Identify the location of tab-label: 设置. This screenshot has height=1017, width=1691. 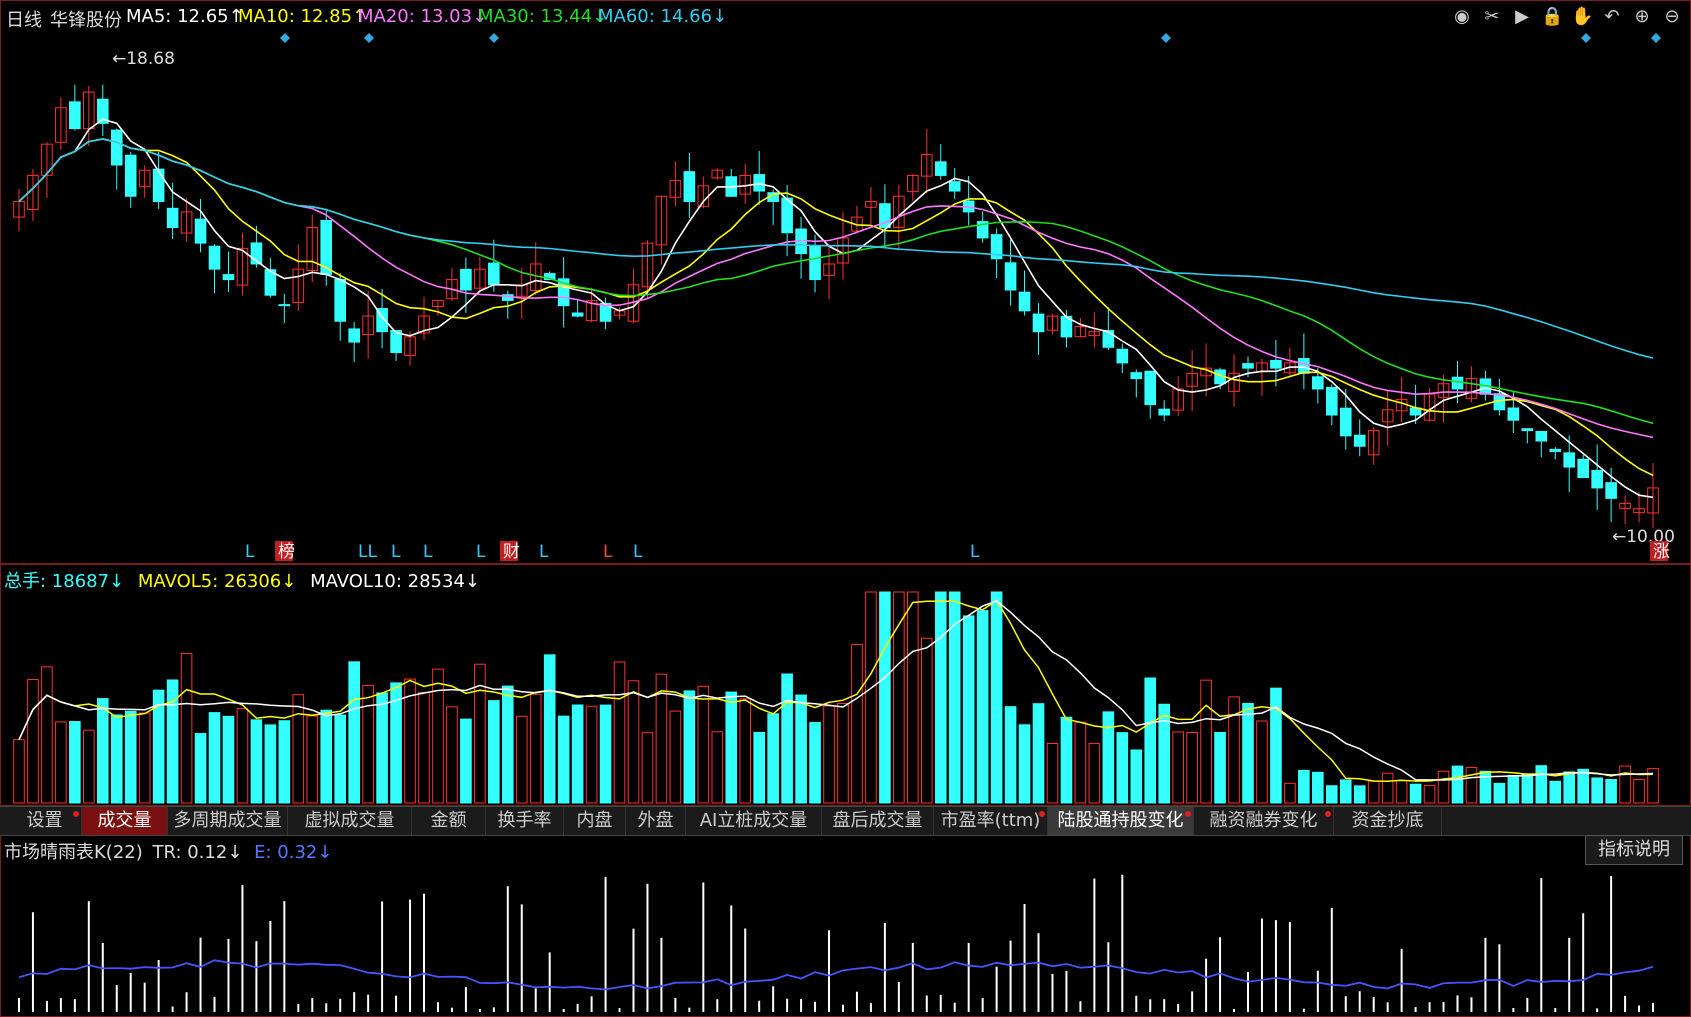
(44, 820).